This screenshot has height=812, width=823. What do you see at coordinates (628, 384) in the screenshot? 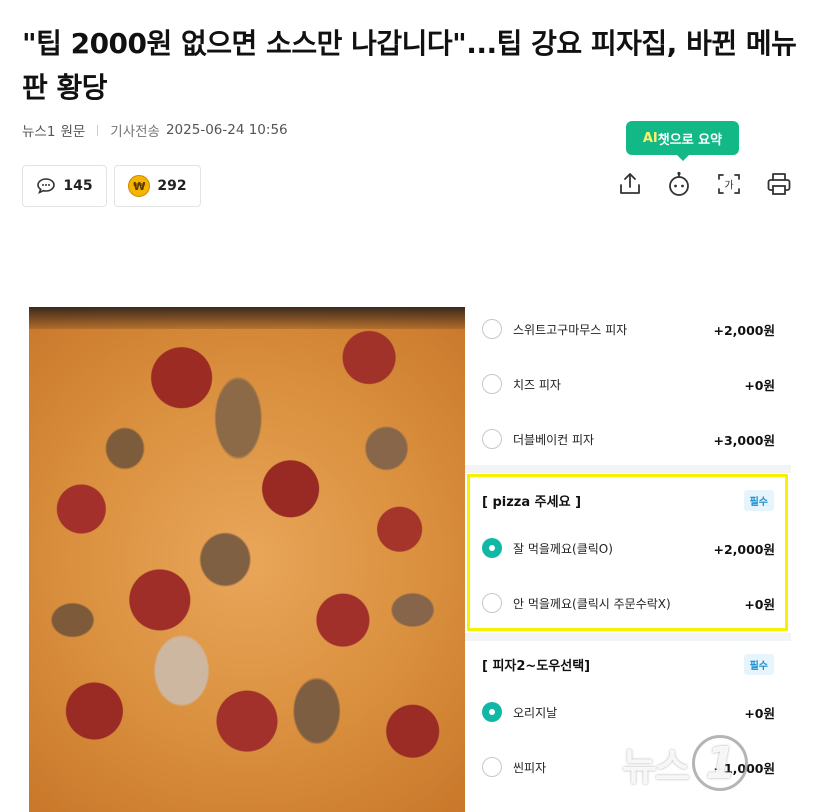
I see `menu-option: 치즈 피자 +0원` at bounding box center [628, 384].